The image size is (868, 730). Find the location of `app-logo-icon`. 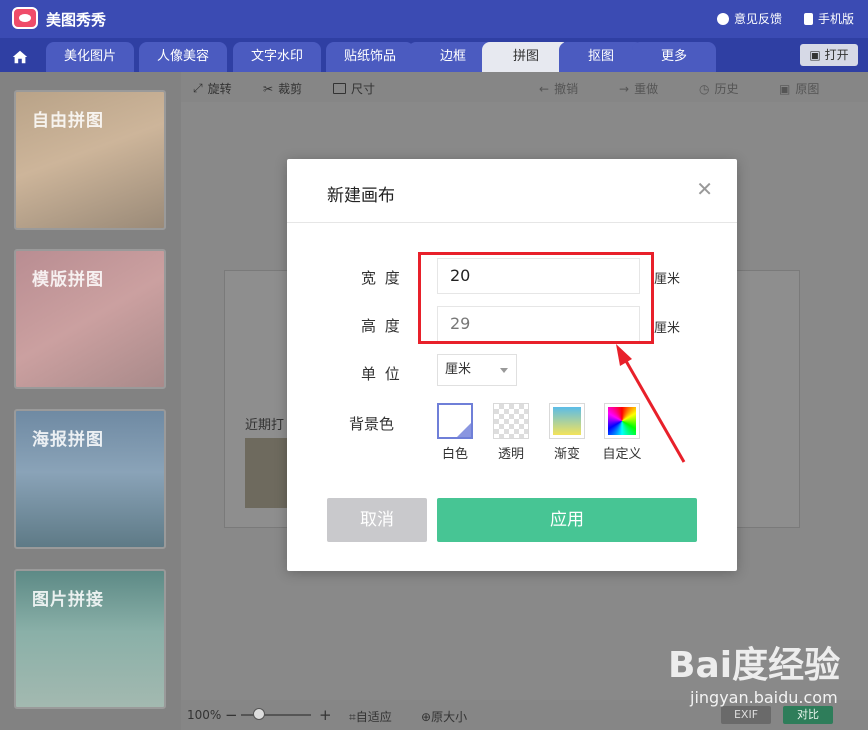

app-logo-icon is located at coordinates (25, 18).